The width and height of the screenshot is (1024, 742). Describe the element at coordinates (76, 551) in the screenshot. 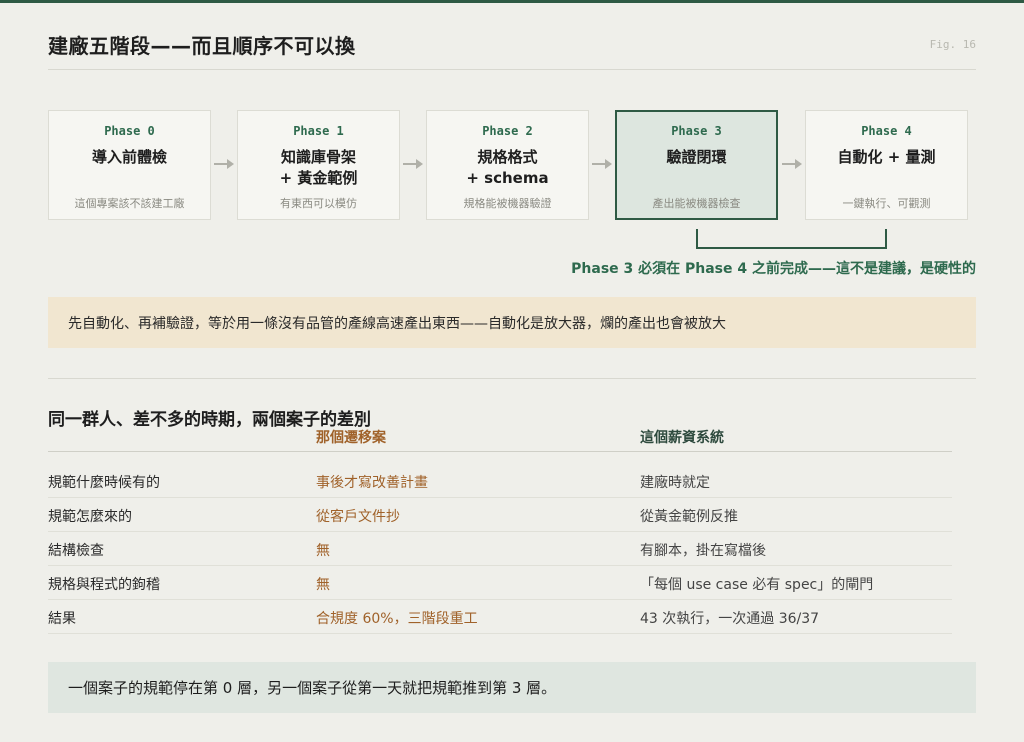

I see `row-label: 結構檢查` at that location.